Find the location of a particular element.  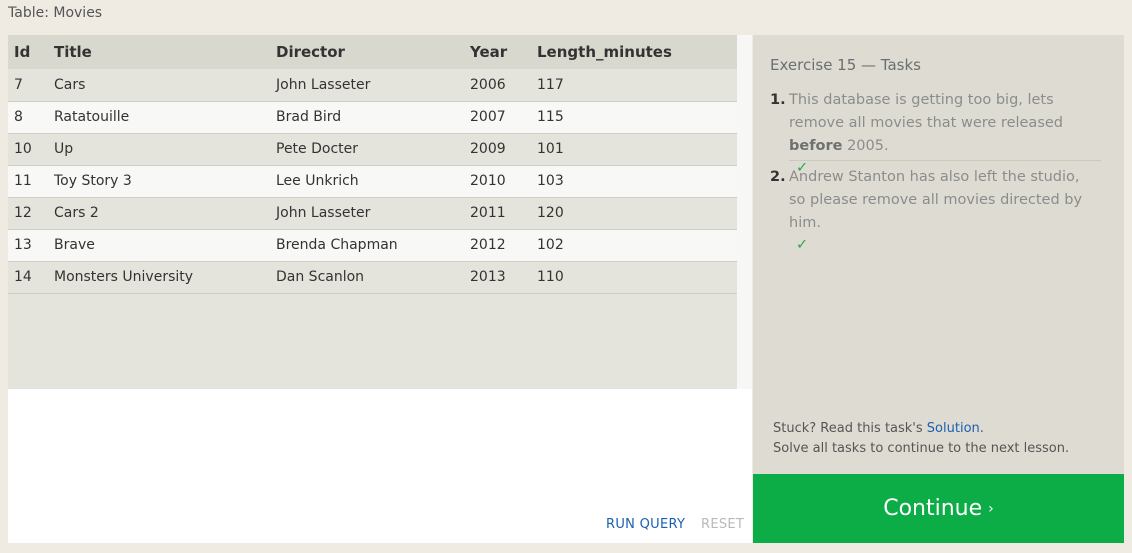

cell-director: Pete Docter is located at coordinates (367, 149).